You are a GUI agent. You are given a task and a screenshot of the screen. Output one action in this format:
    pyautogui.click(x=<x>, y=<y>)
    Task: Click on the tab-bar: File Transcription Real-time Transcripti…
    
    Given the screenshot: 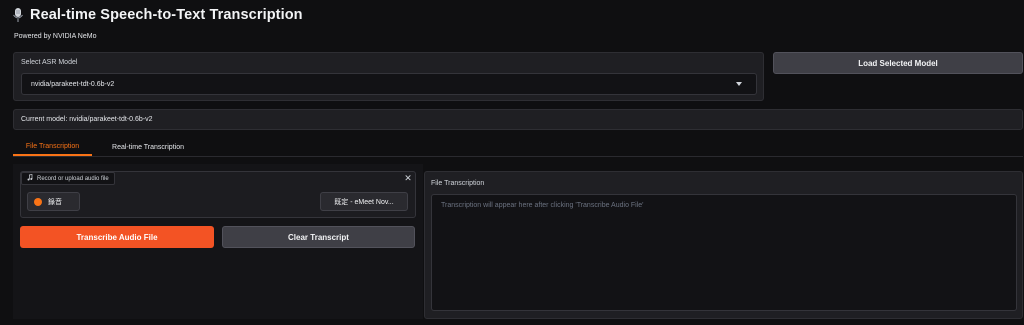 What is the action you would take?
    pyautogui.click(x=518, y=148)
    